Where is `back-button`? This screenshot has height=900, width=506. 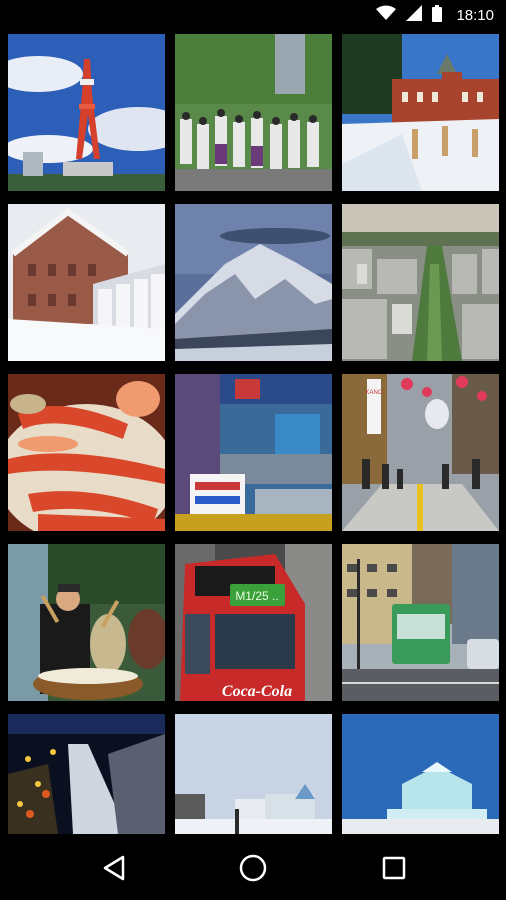 back-button is located at coordinates (114, 868).